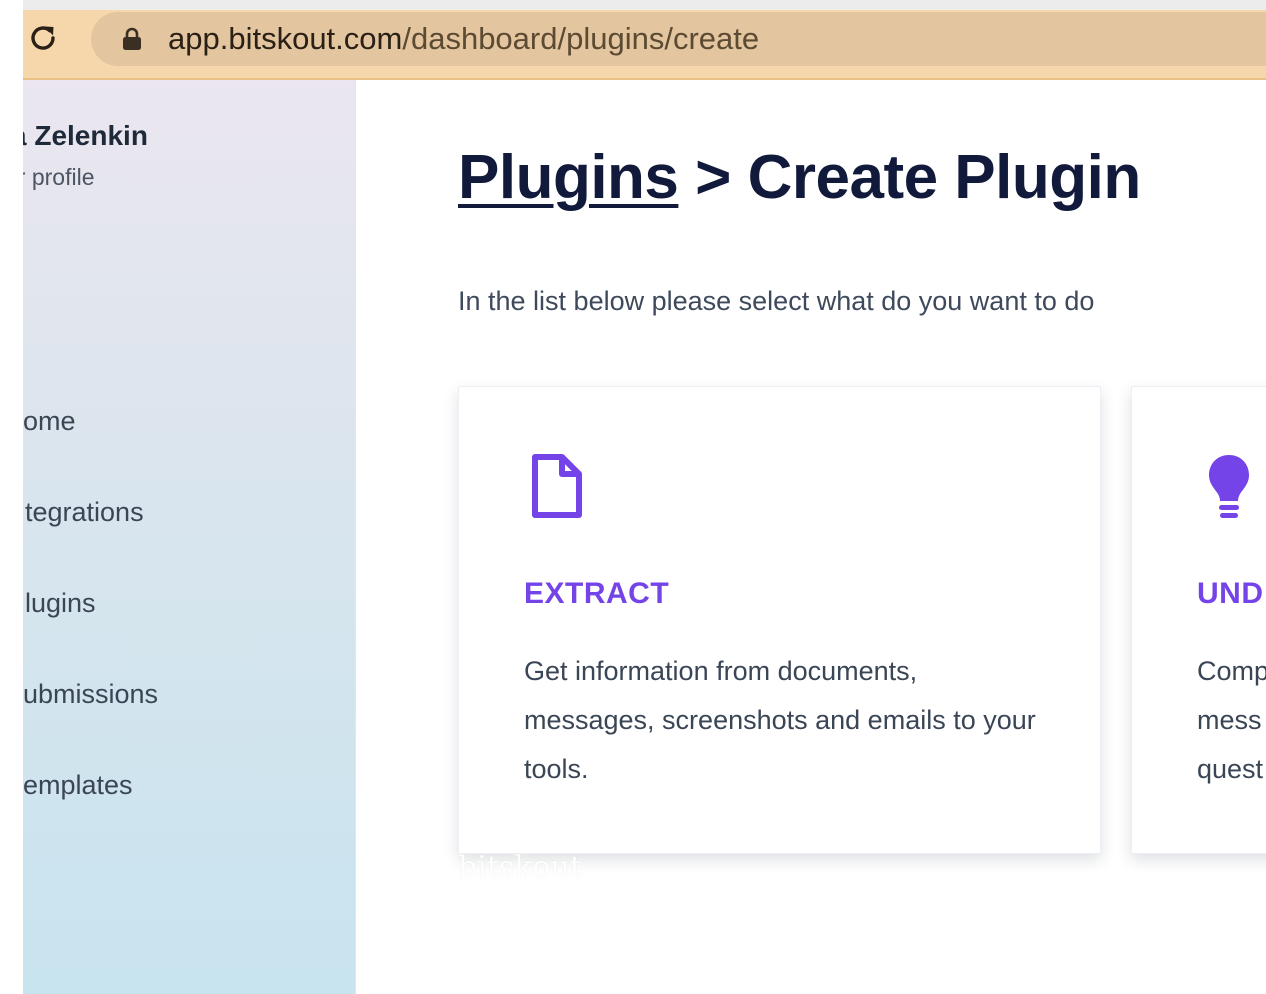 The width and height of the screenshot is (1266, 994). Describe the element at coordinates (581, 38) in the screenshot. I see `url-path: /dashboard/plugins/create` at that location.